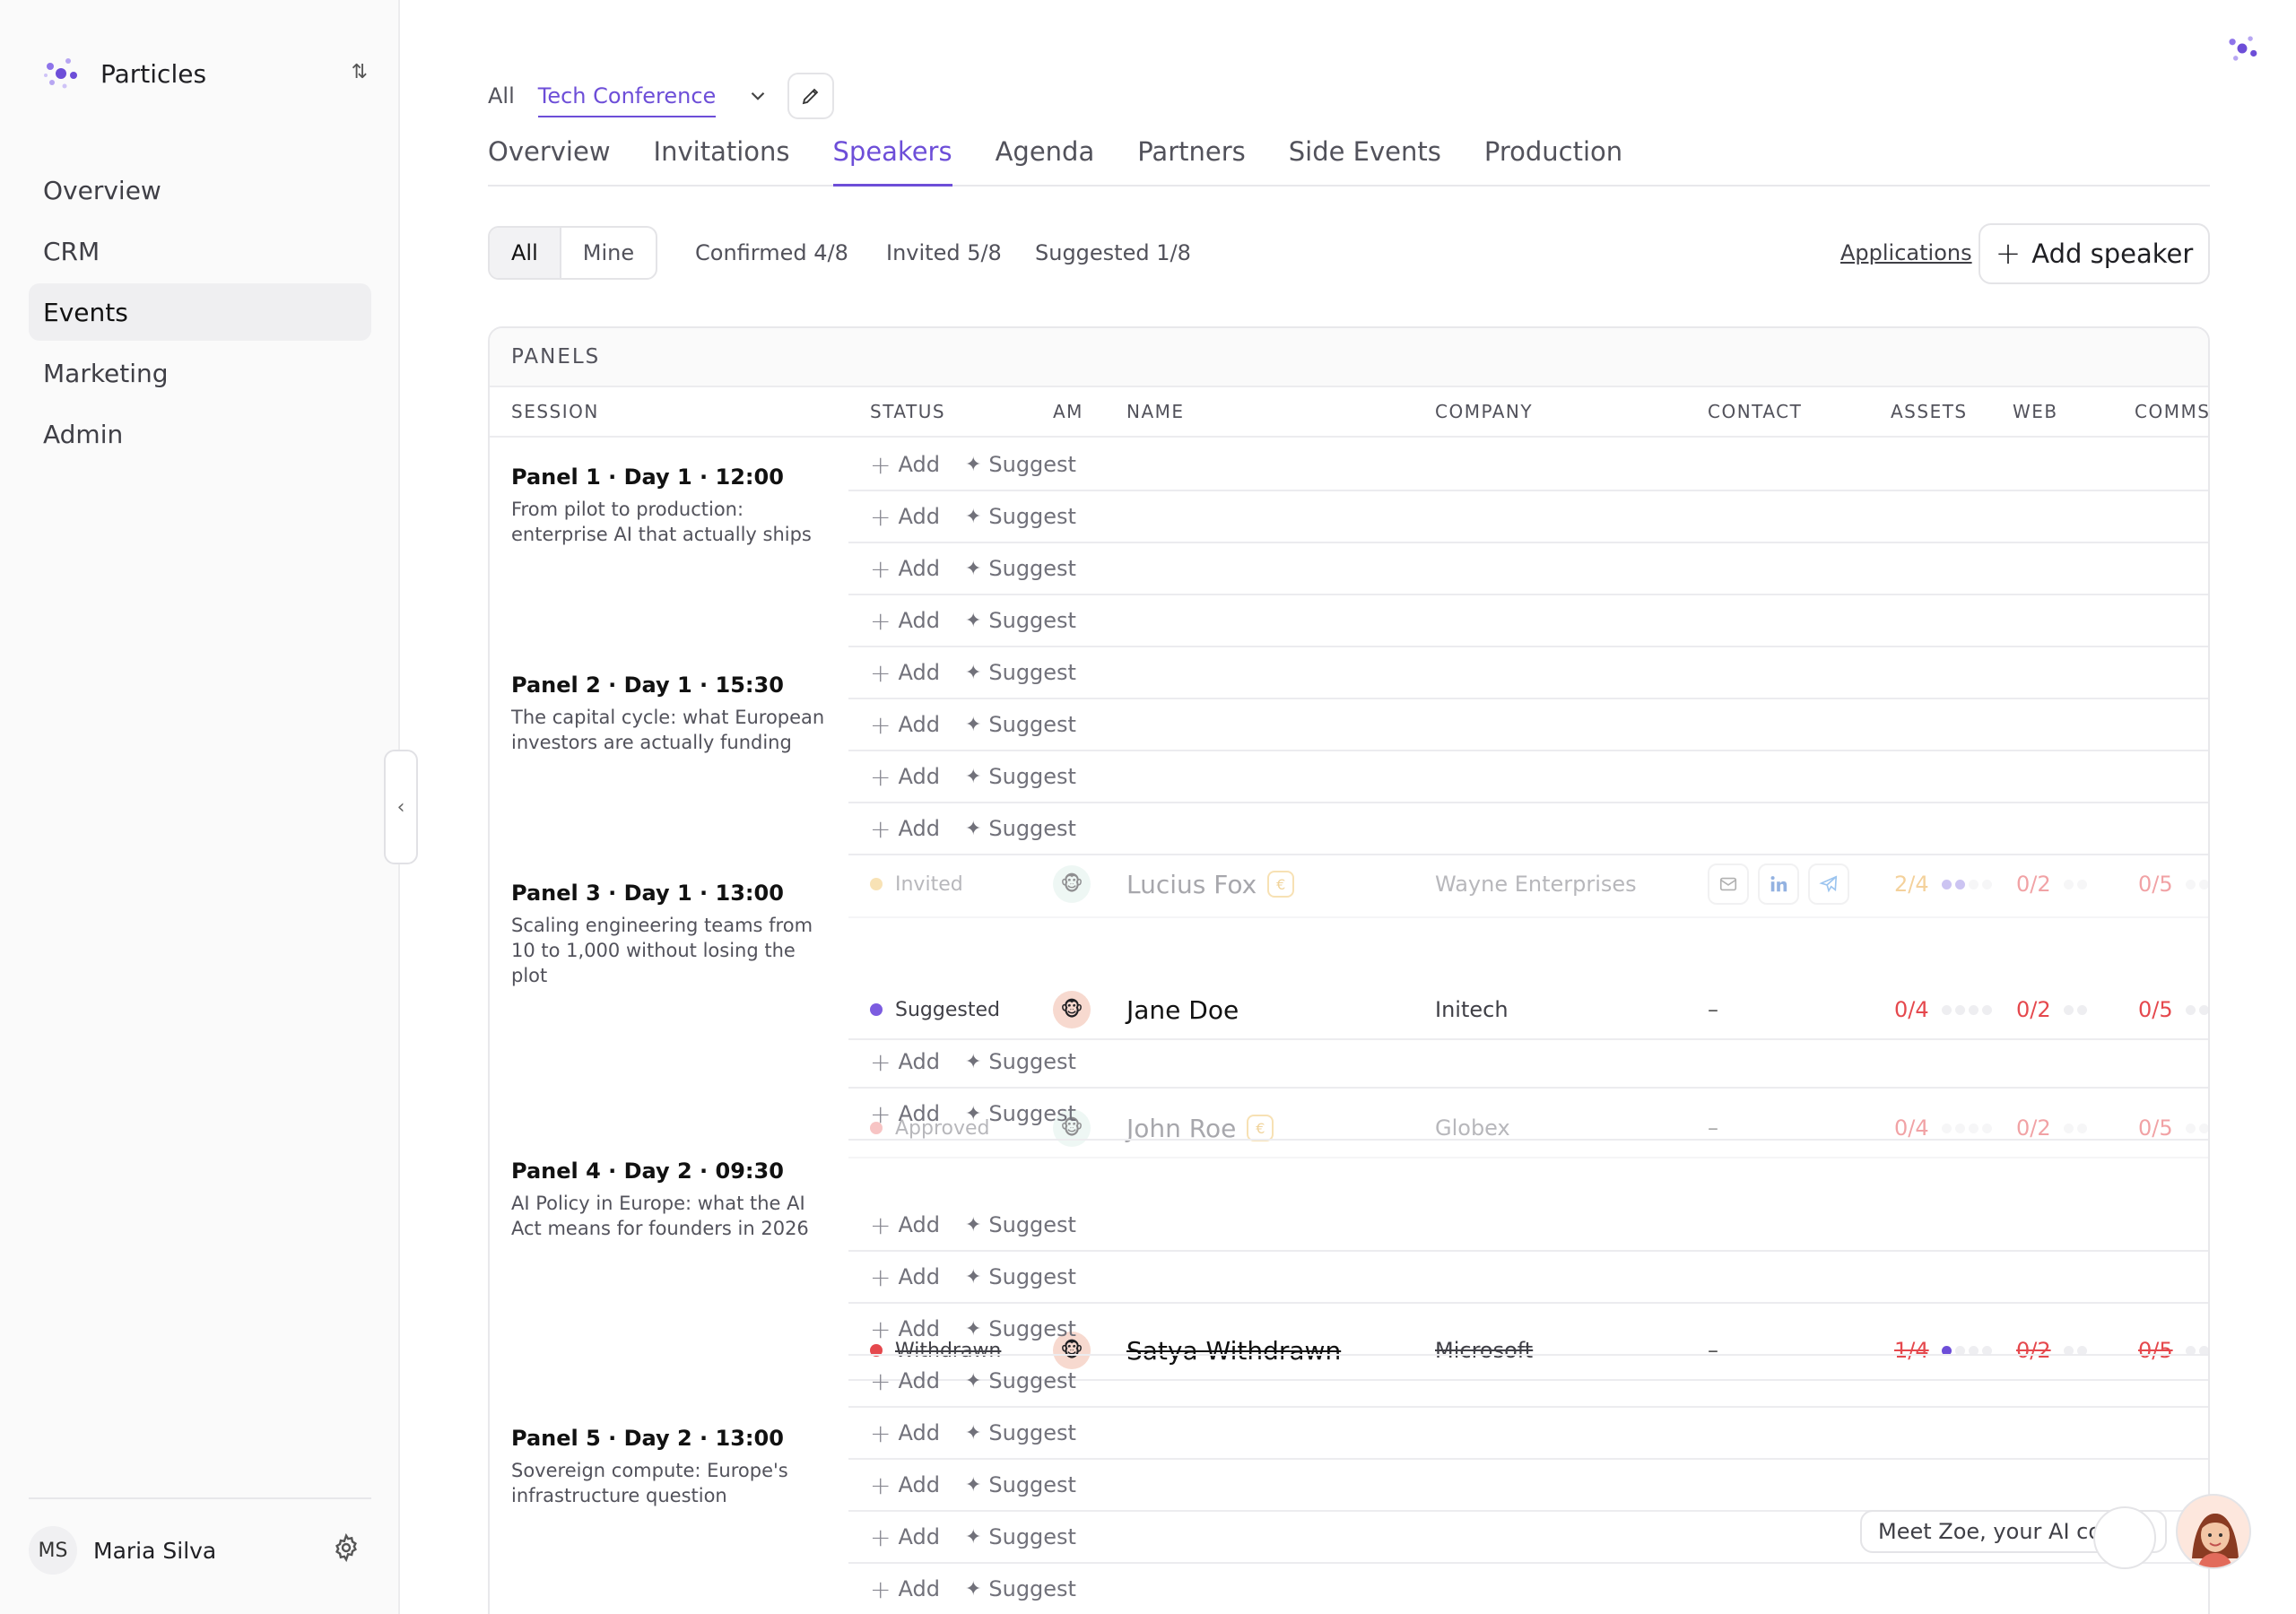 The height and width of the screenshot is (1614, 2296). I want to click on telegram-icon, so click(1828, 884).